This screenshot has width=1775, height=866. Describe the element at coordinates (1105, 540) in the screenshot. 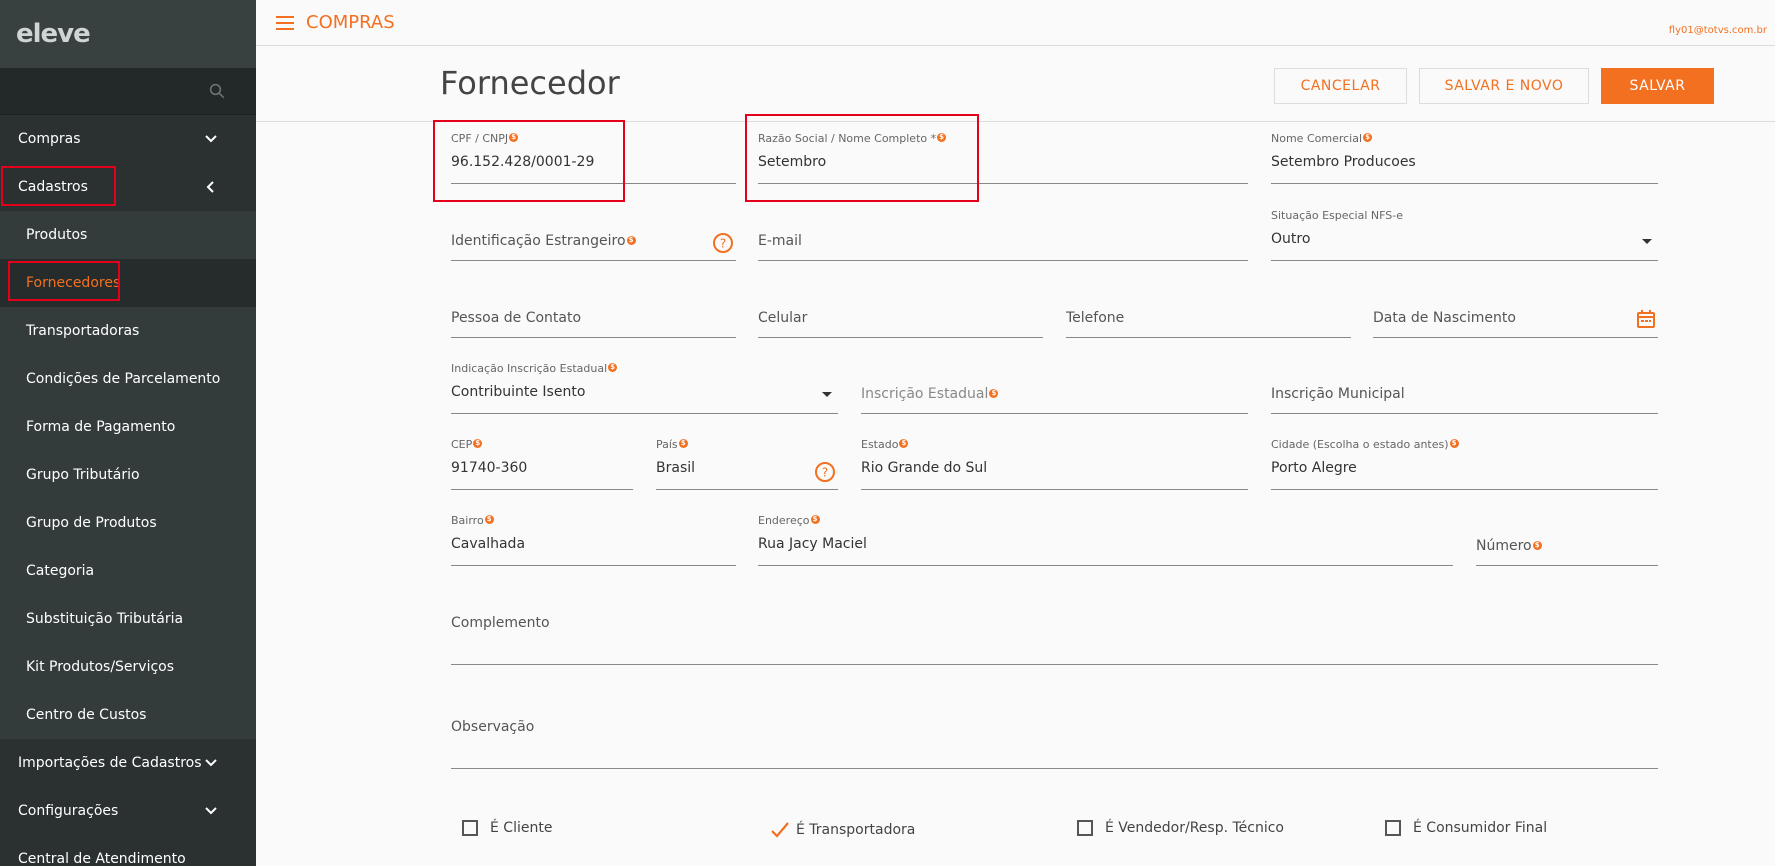

I see `endereco-field: Endereço $ Rua Jacy Maciel` at that location.